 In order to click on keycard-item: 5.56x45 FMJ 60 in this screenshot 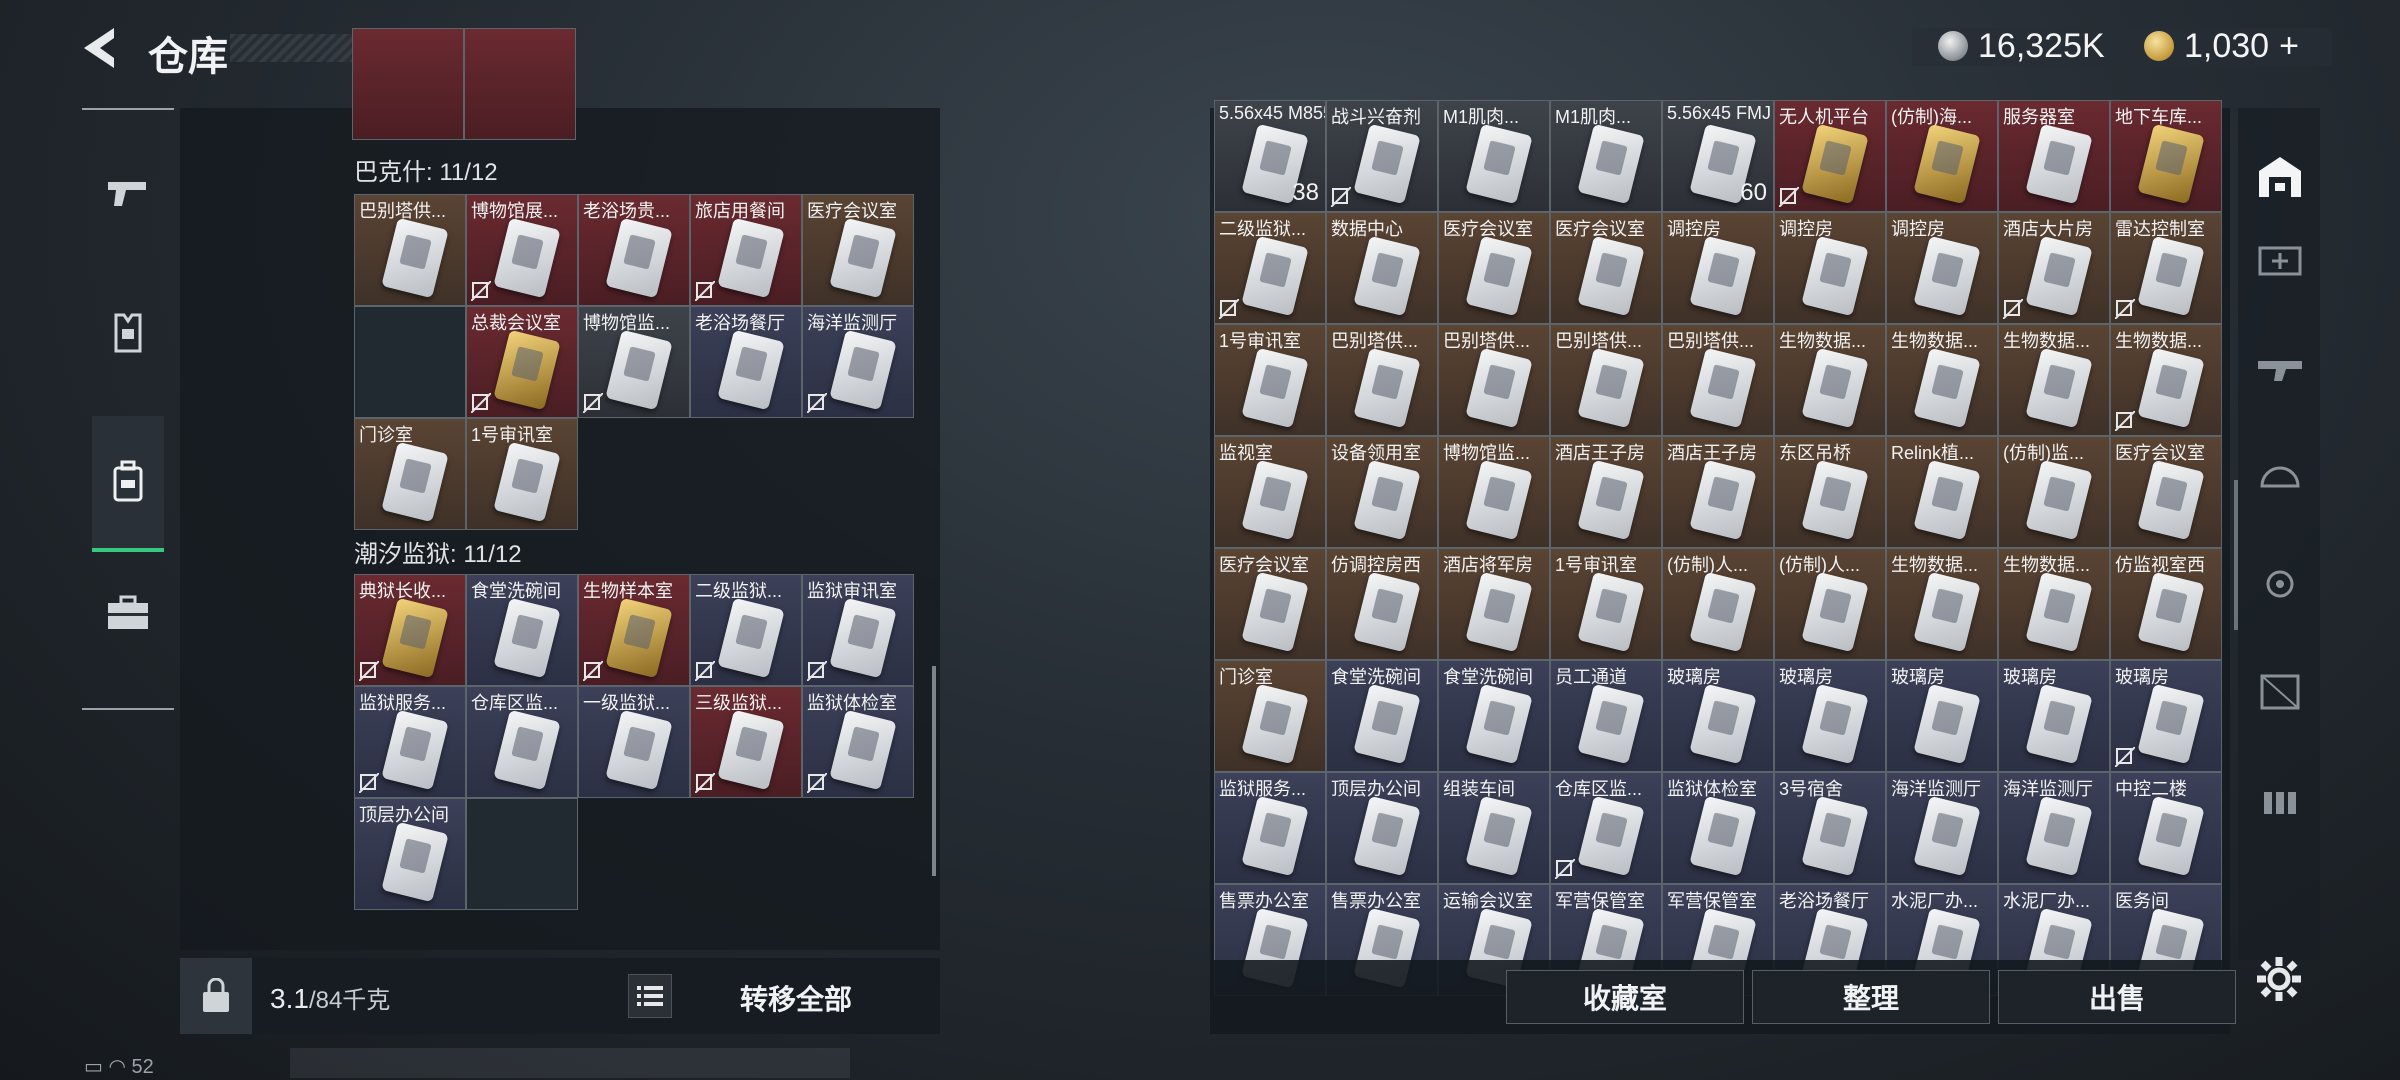, I will do `click(1718, 156)`.